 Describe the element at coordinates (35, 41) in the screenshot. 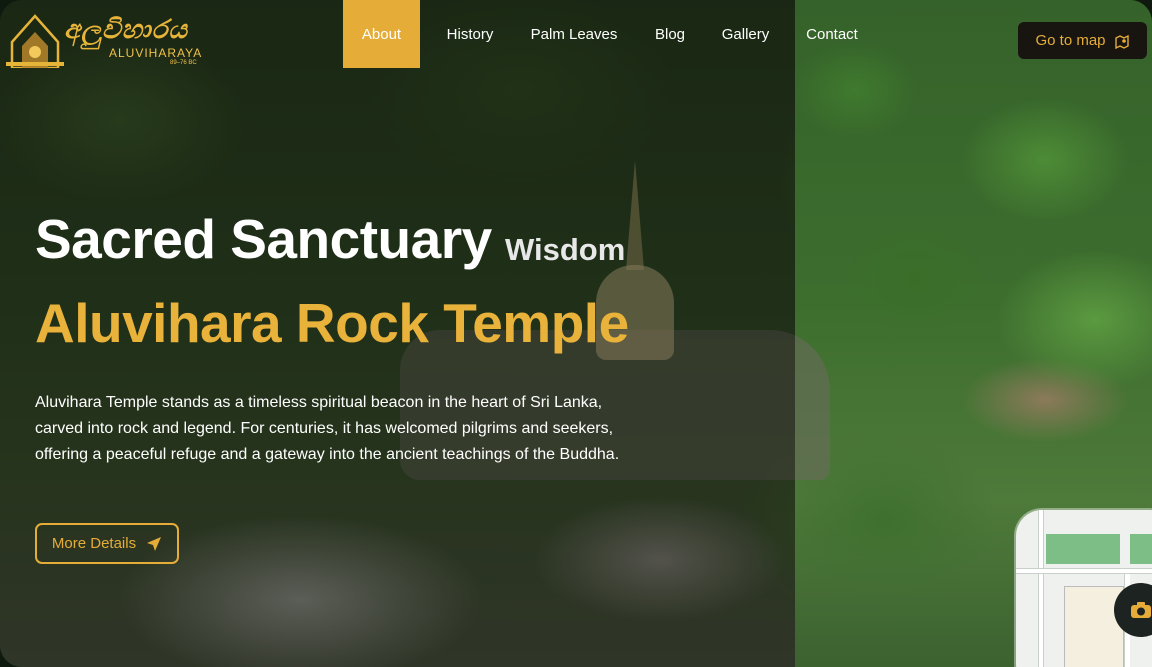

I see `temple-emblem-icon` at that location.